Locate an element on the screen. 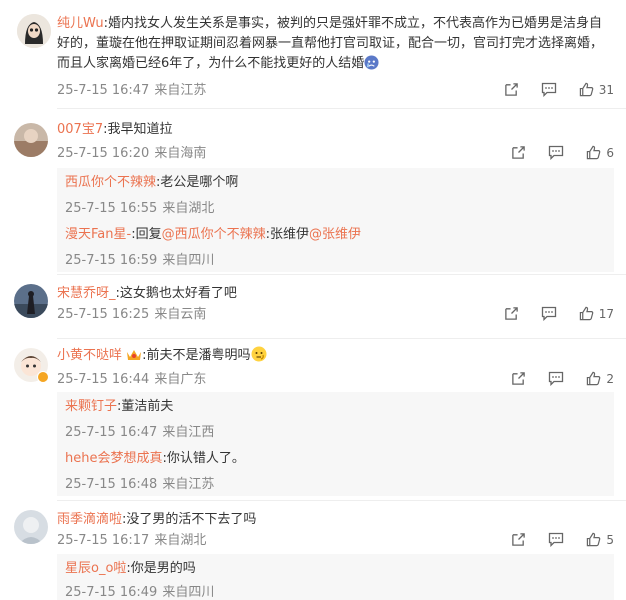  location: 来自云南 is located at coordinates (180, 314).